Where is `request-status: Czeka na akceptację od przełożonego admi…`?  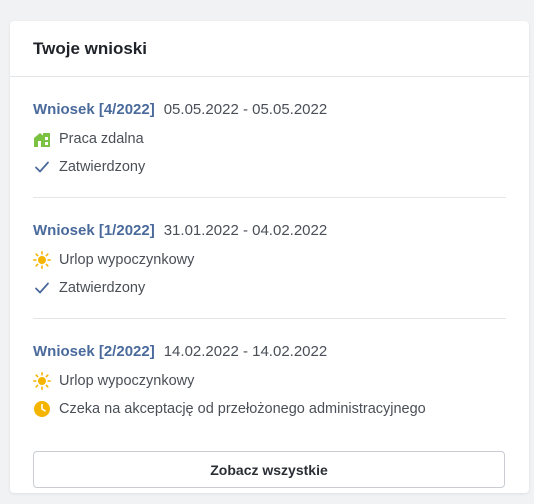
request-status: Czeka na akceptację od przełożonego admi… is located at coordinates (269, 409).